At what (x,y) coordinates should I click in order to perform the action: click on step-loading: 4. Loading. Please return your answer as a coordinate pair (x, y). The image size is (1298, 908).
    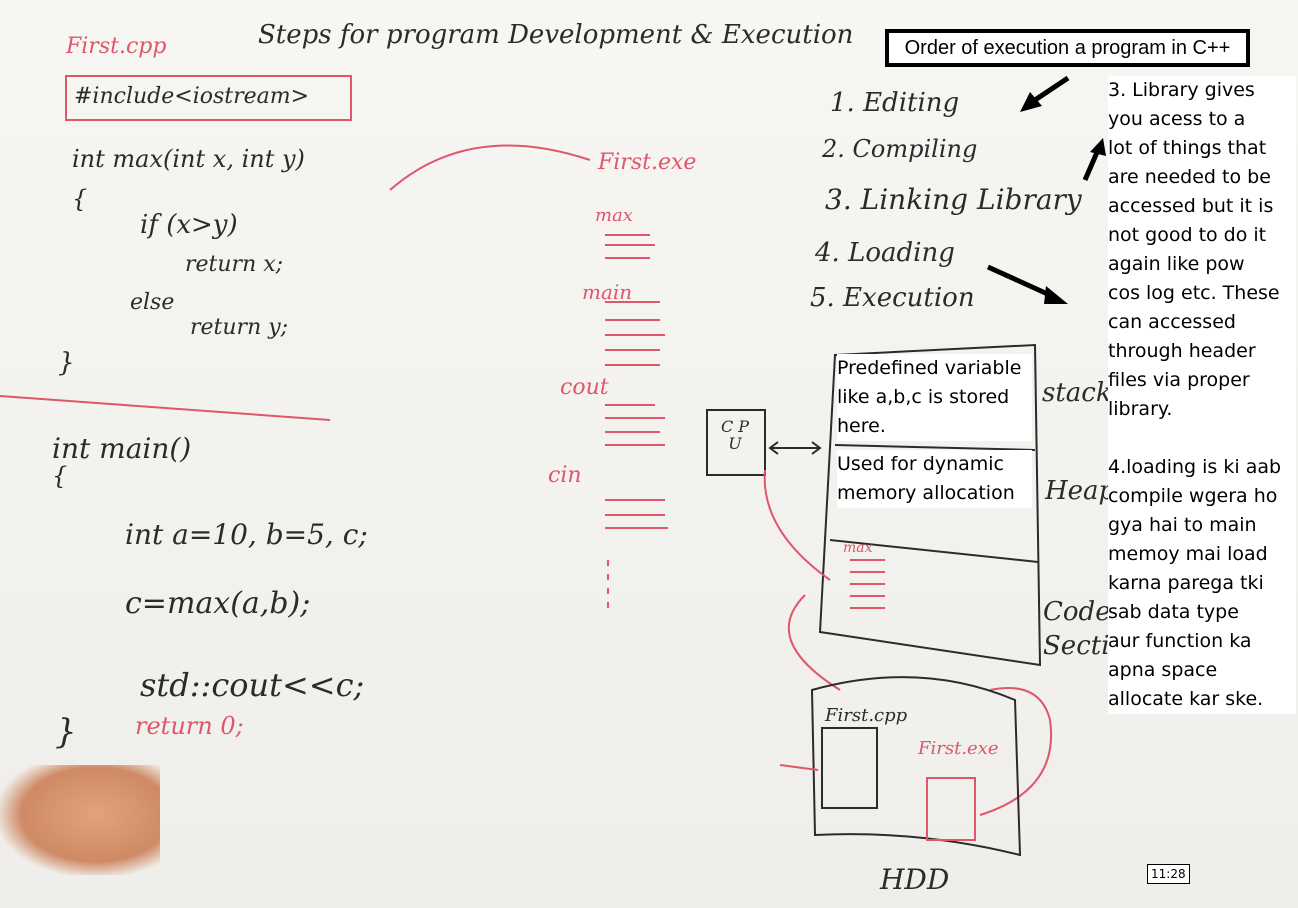
    Looking at the image, I should click on (885, 253).